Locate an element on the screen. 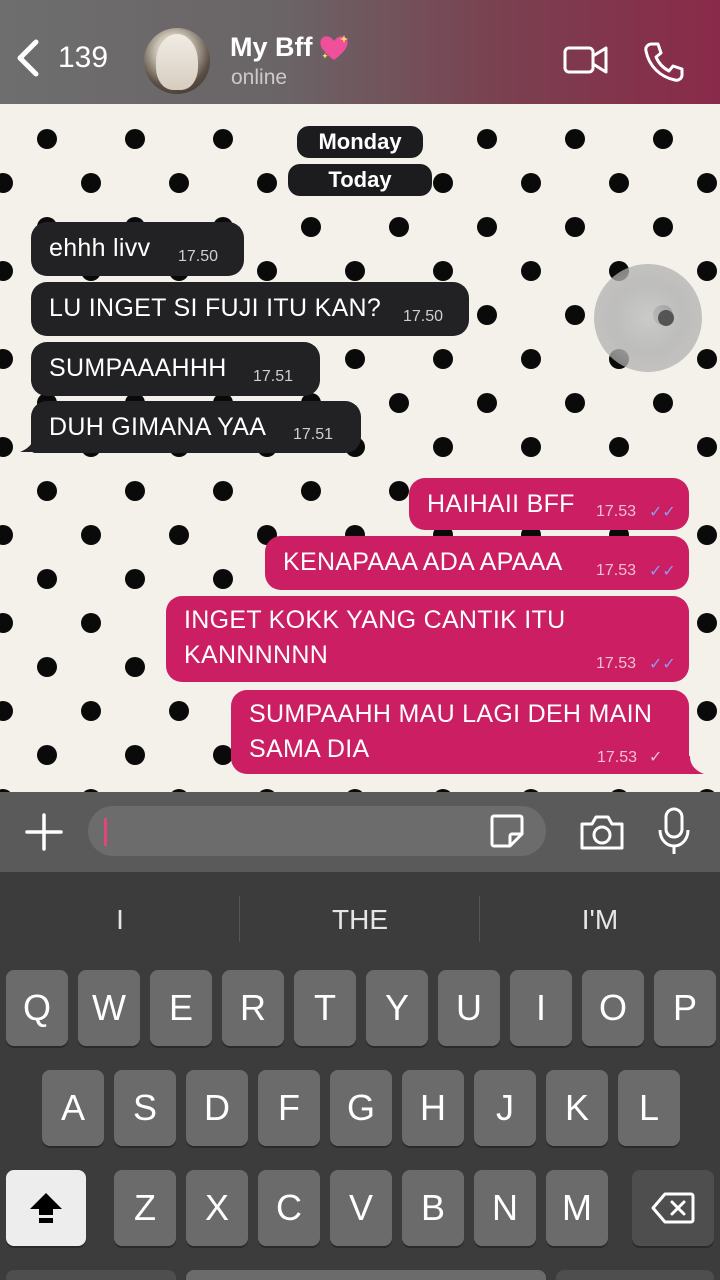 The width and height of the screenshot is (720, 1280). message-text-line: KANNNNNN is located at coordinates (256, 655).